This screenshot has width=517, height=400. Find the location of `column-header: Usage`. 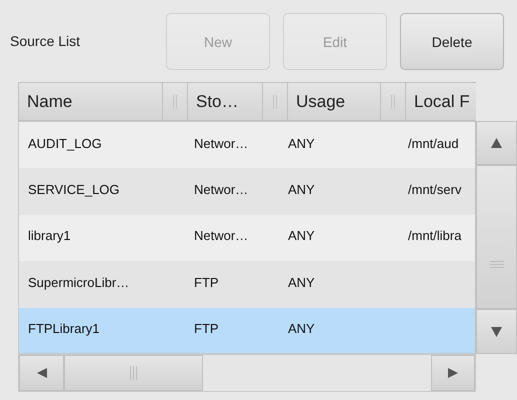

column-header: Usage is located at coordinates (333, 101).